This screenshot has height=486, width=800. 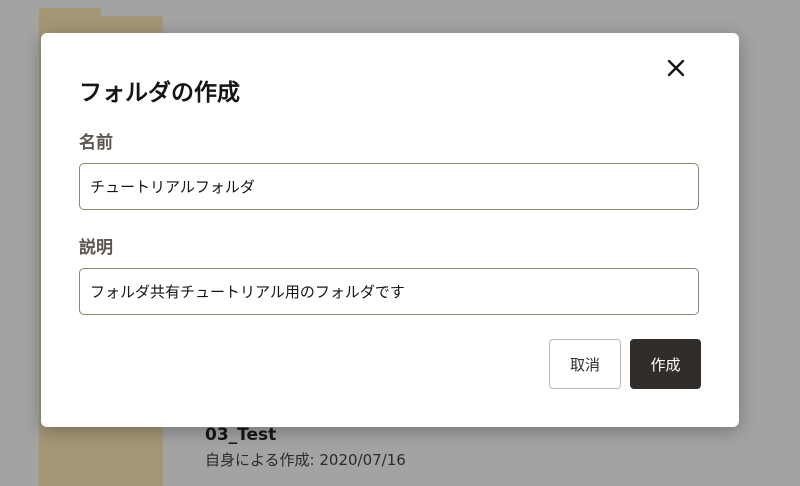 I want to click on cancel-button: 取消, so click(x=585, y=364).